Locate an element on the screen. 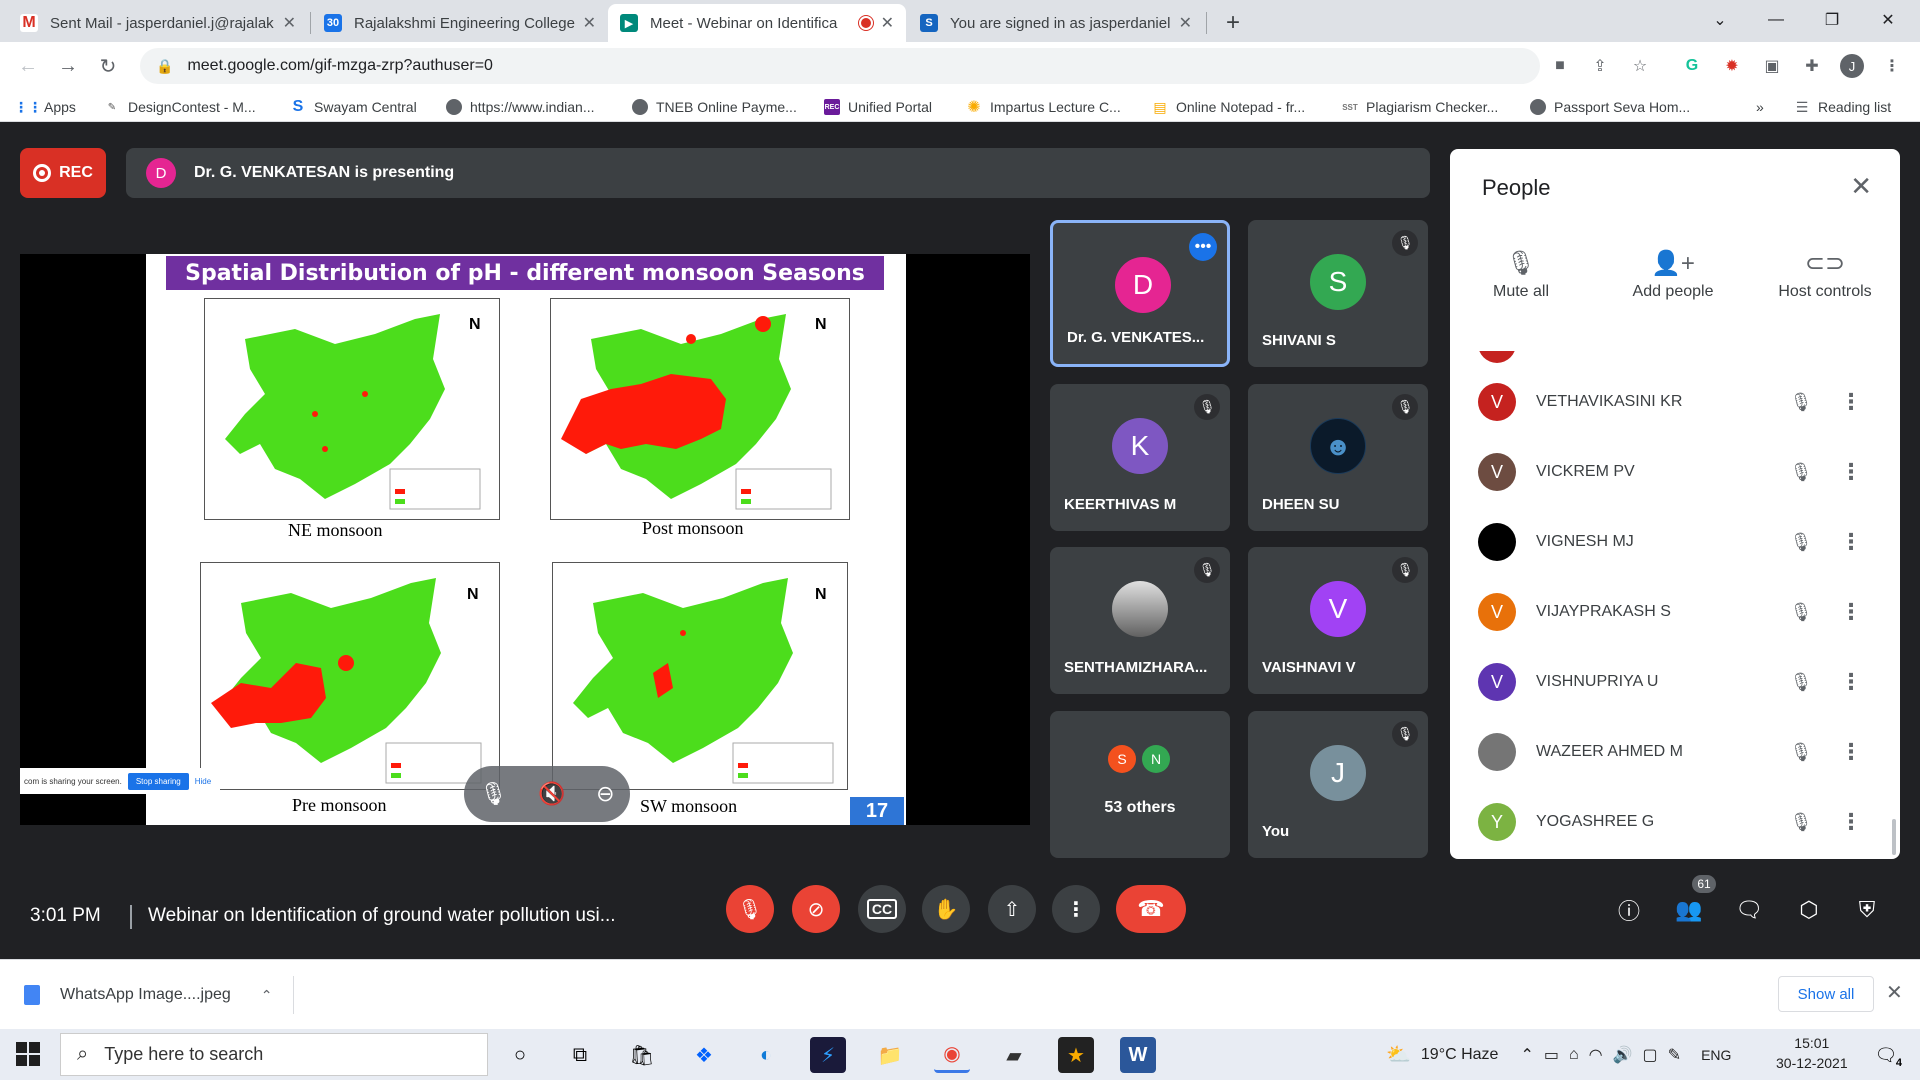 The width and height of the screenshot is (1920, 1080). bookmark-item: S Swayam Central is located at coordinates (353, 107).